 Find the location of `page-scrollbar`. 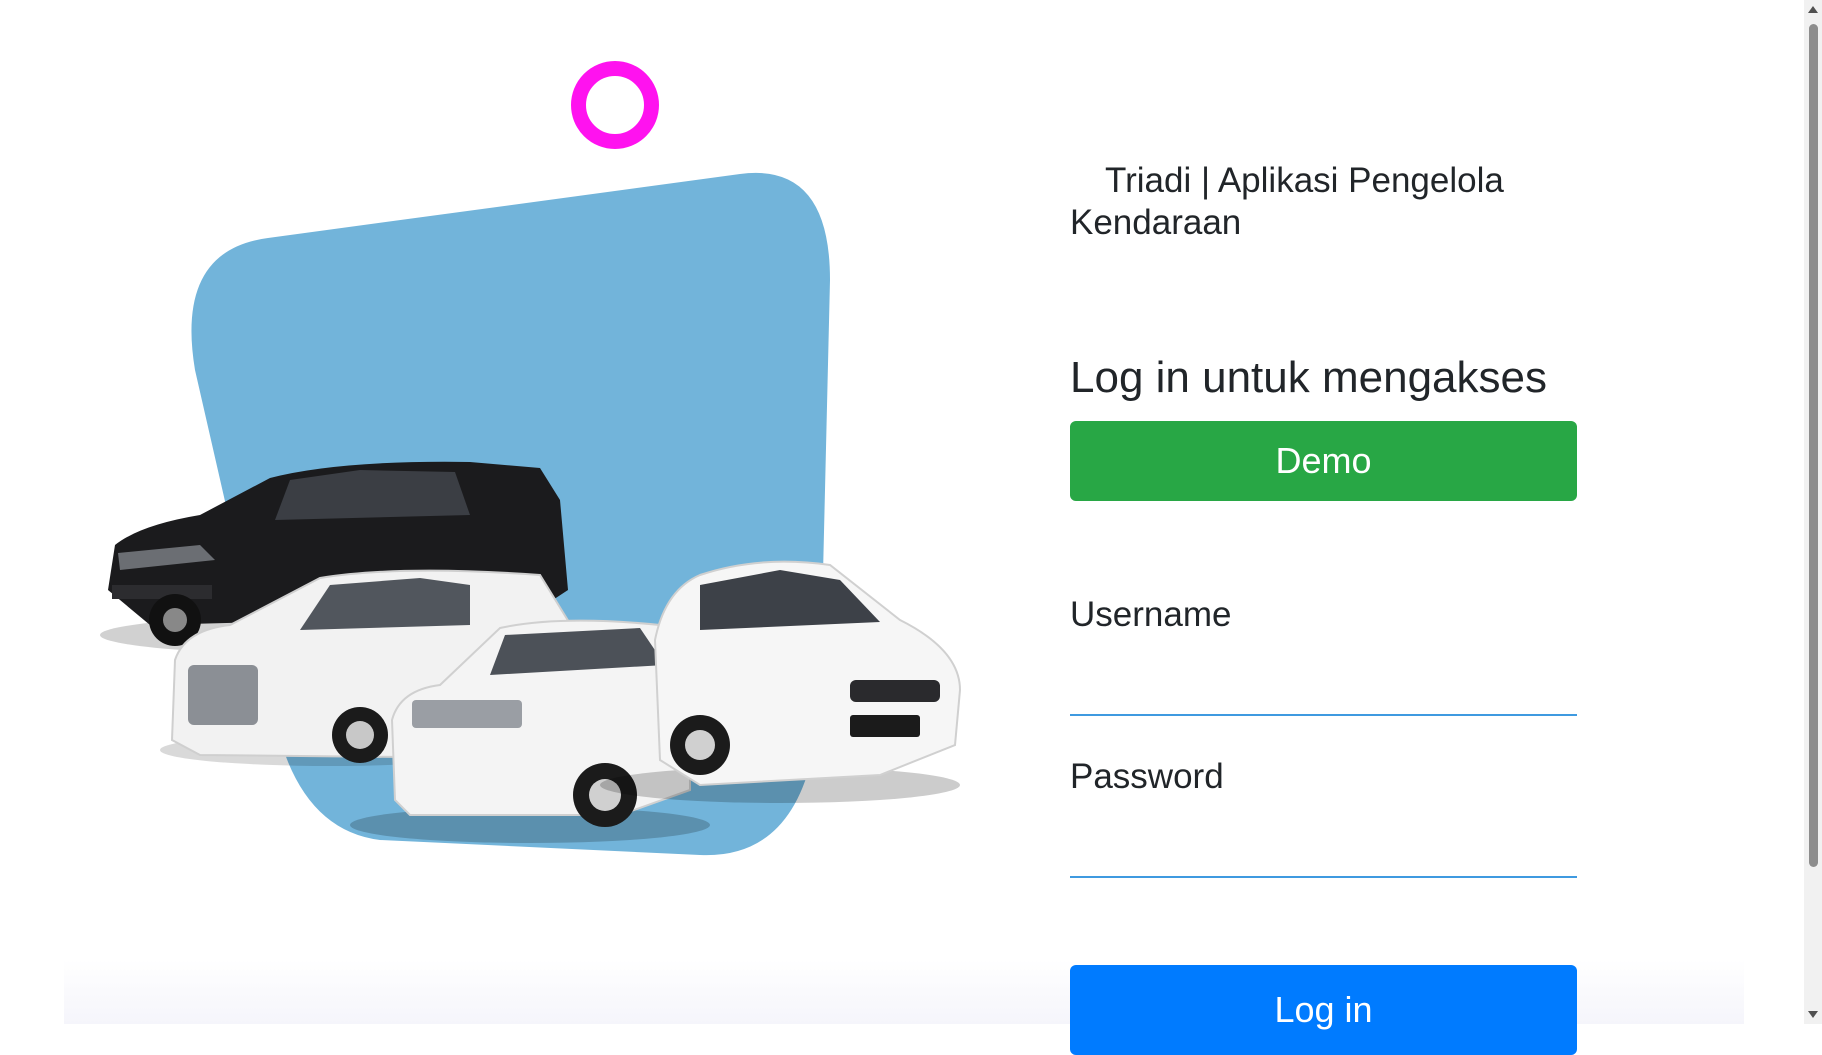

page-scrollbar is located at coordinates (1813, 512).